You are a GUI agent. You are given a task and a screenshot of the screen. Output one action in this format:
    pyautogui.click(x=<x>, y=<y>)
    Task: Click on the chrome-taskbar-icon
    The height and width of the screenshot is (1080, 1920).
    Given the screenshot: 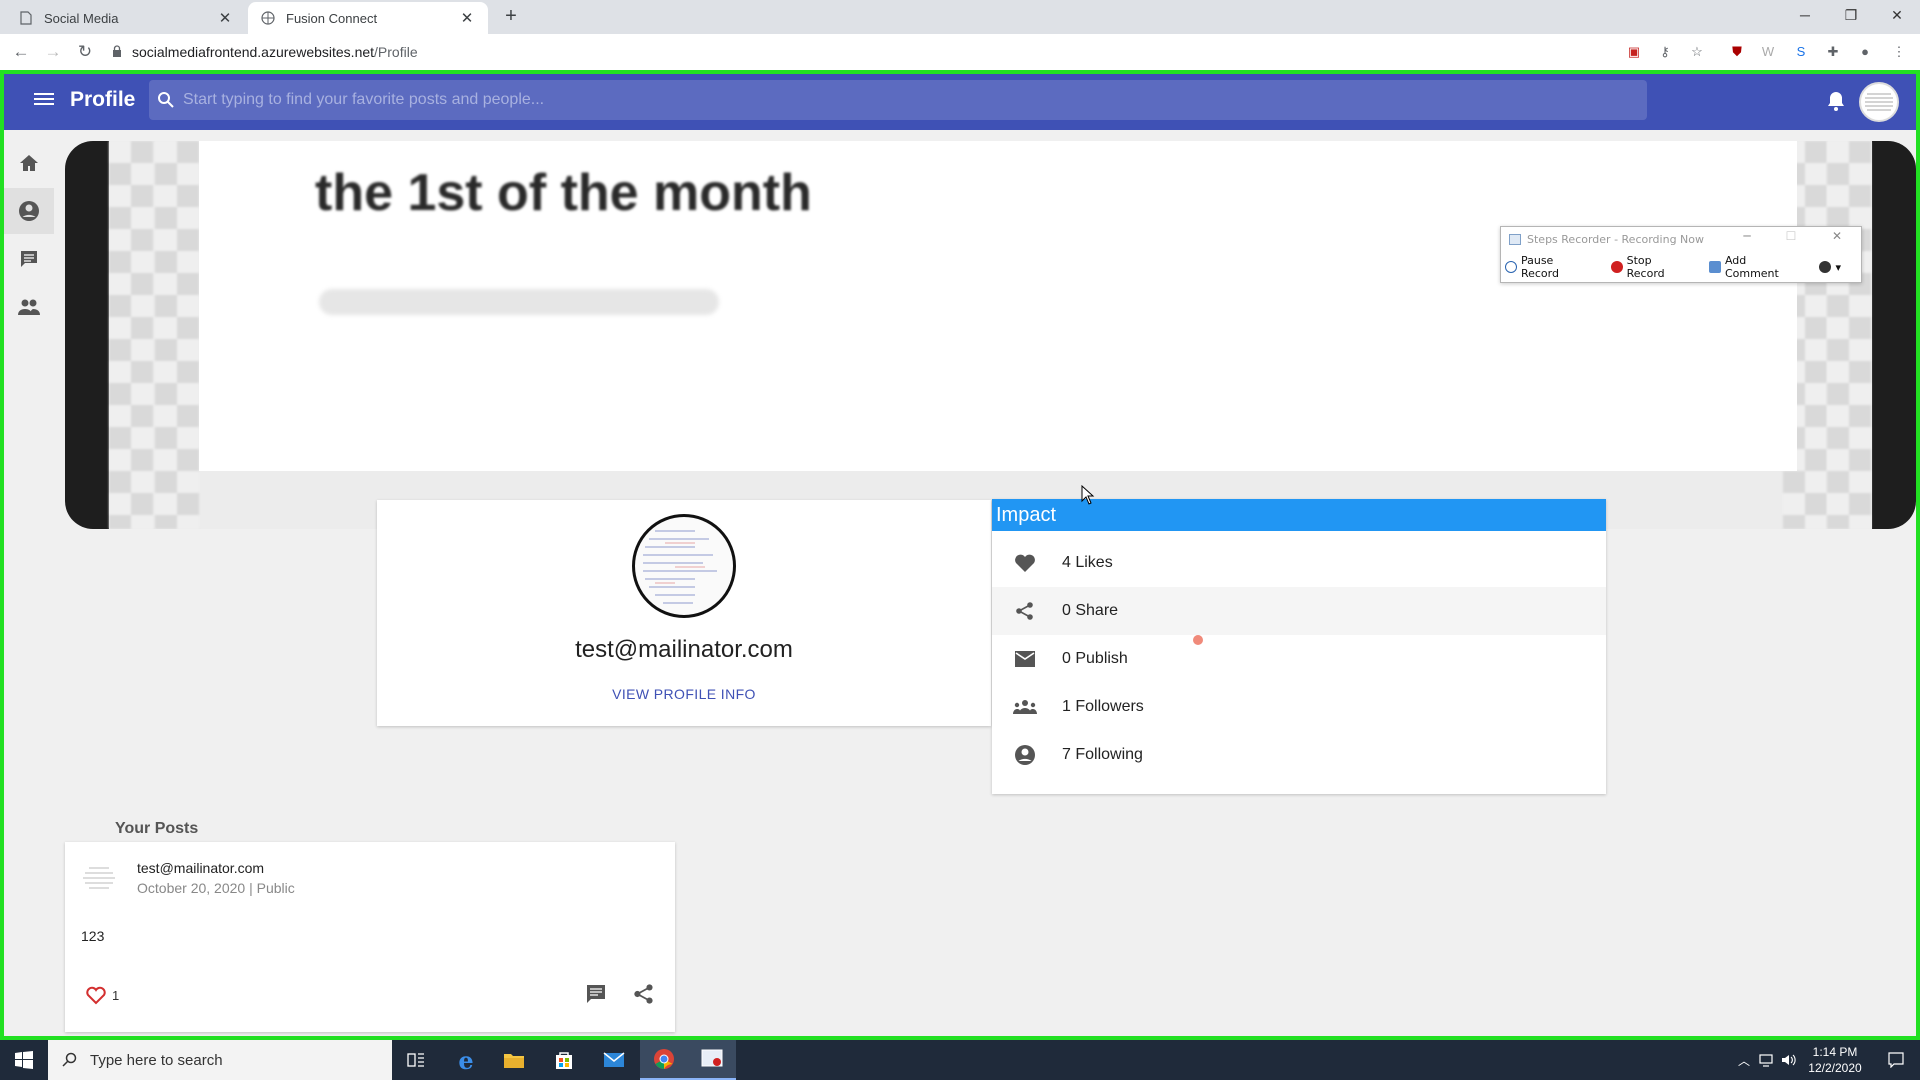 What is the action you would take?
    pyautogui.click(x=664, y=1060)
    